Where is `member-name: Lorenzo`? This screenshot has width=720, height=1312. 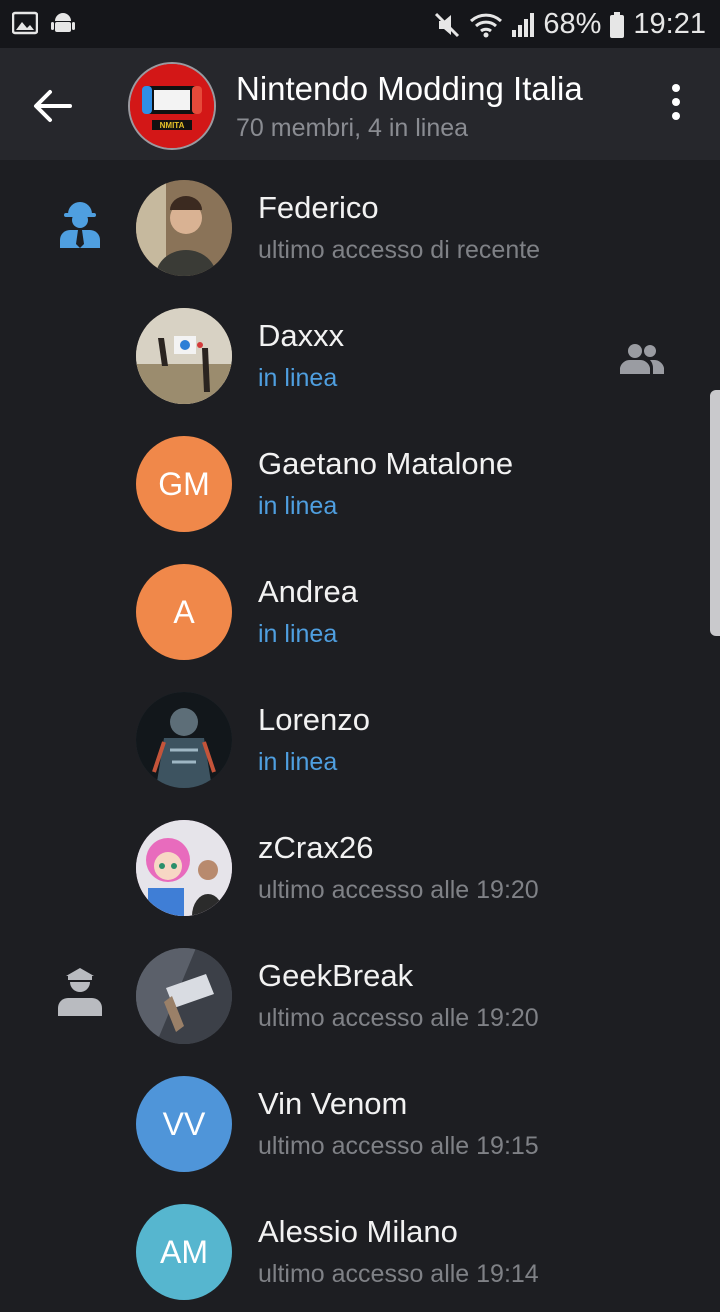 member-name: Lorenzo is located at coordinates (314, 719).